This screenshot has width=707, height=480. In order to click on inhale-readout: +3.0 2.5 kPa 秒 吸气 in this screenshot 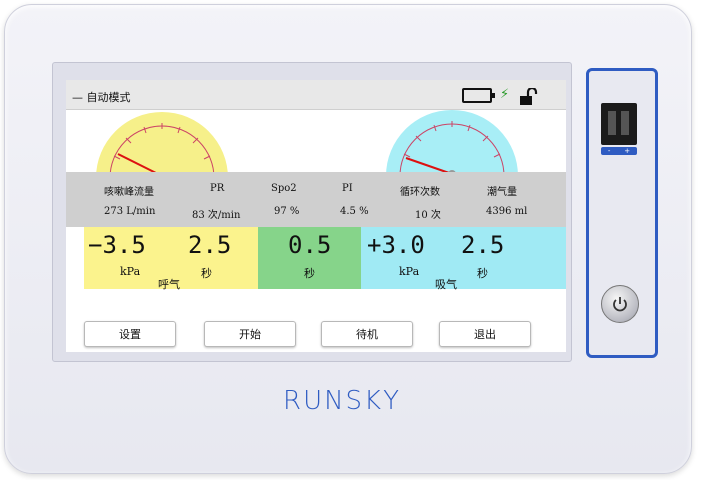, I will do `click(463, 259)`.